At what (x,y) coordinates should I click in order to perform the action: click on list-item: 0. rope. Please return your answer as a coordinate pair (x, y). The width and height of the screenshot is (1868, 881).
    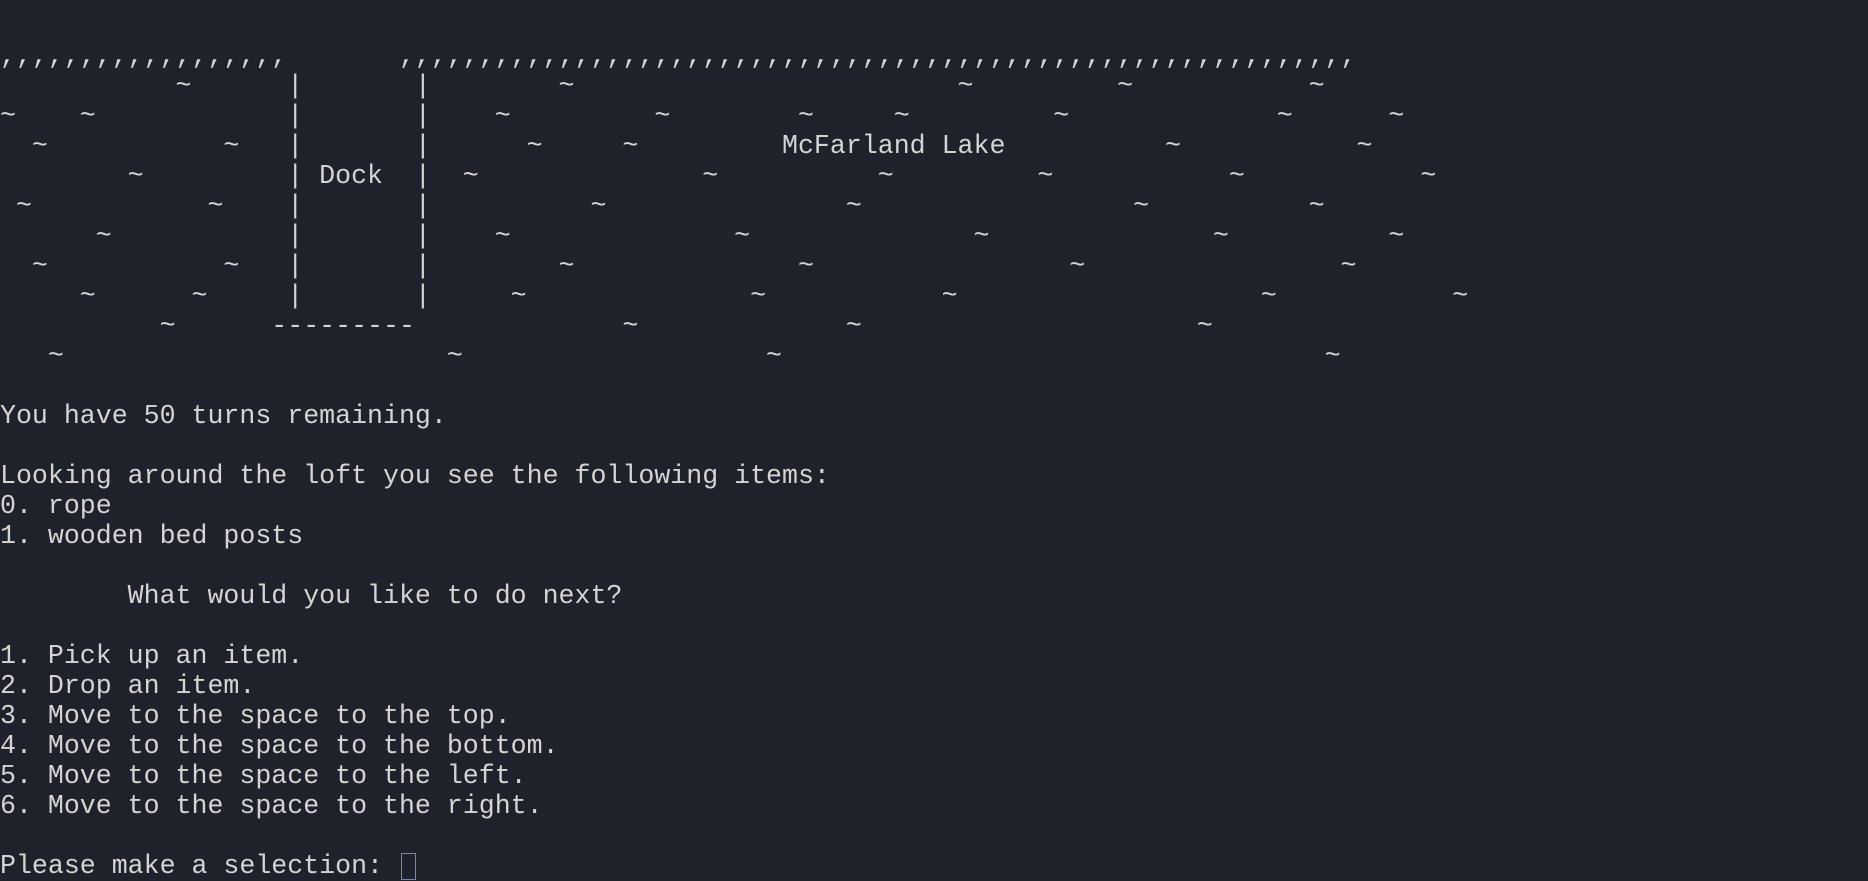
    Looking at the image, I should click on (56, 506).